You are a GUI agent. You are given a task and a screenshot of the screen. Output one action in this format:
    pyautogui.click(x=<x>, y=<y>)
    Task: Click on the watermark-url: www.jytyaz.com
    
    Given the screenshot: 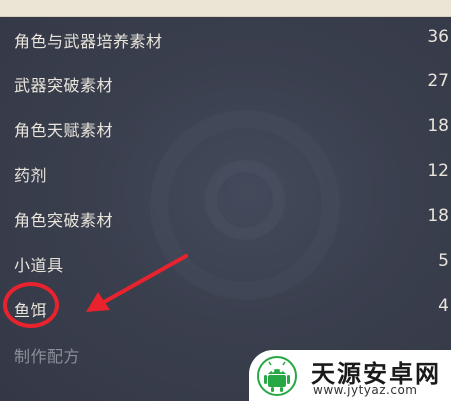 What is the action you would take?
    pyautogui.click(x=365, y=390)
    